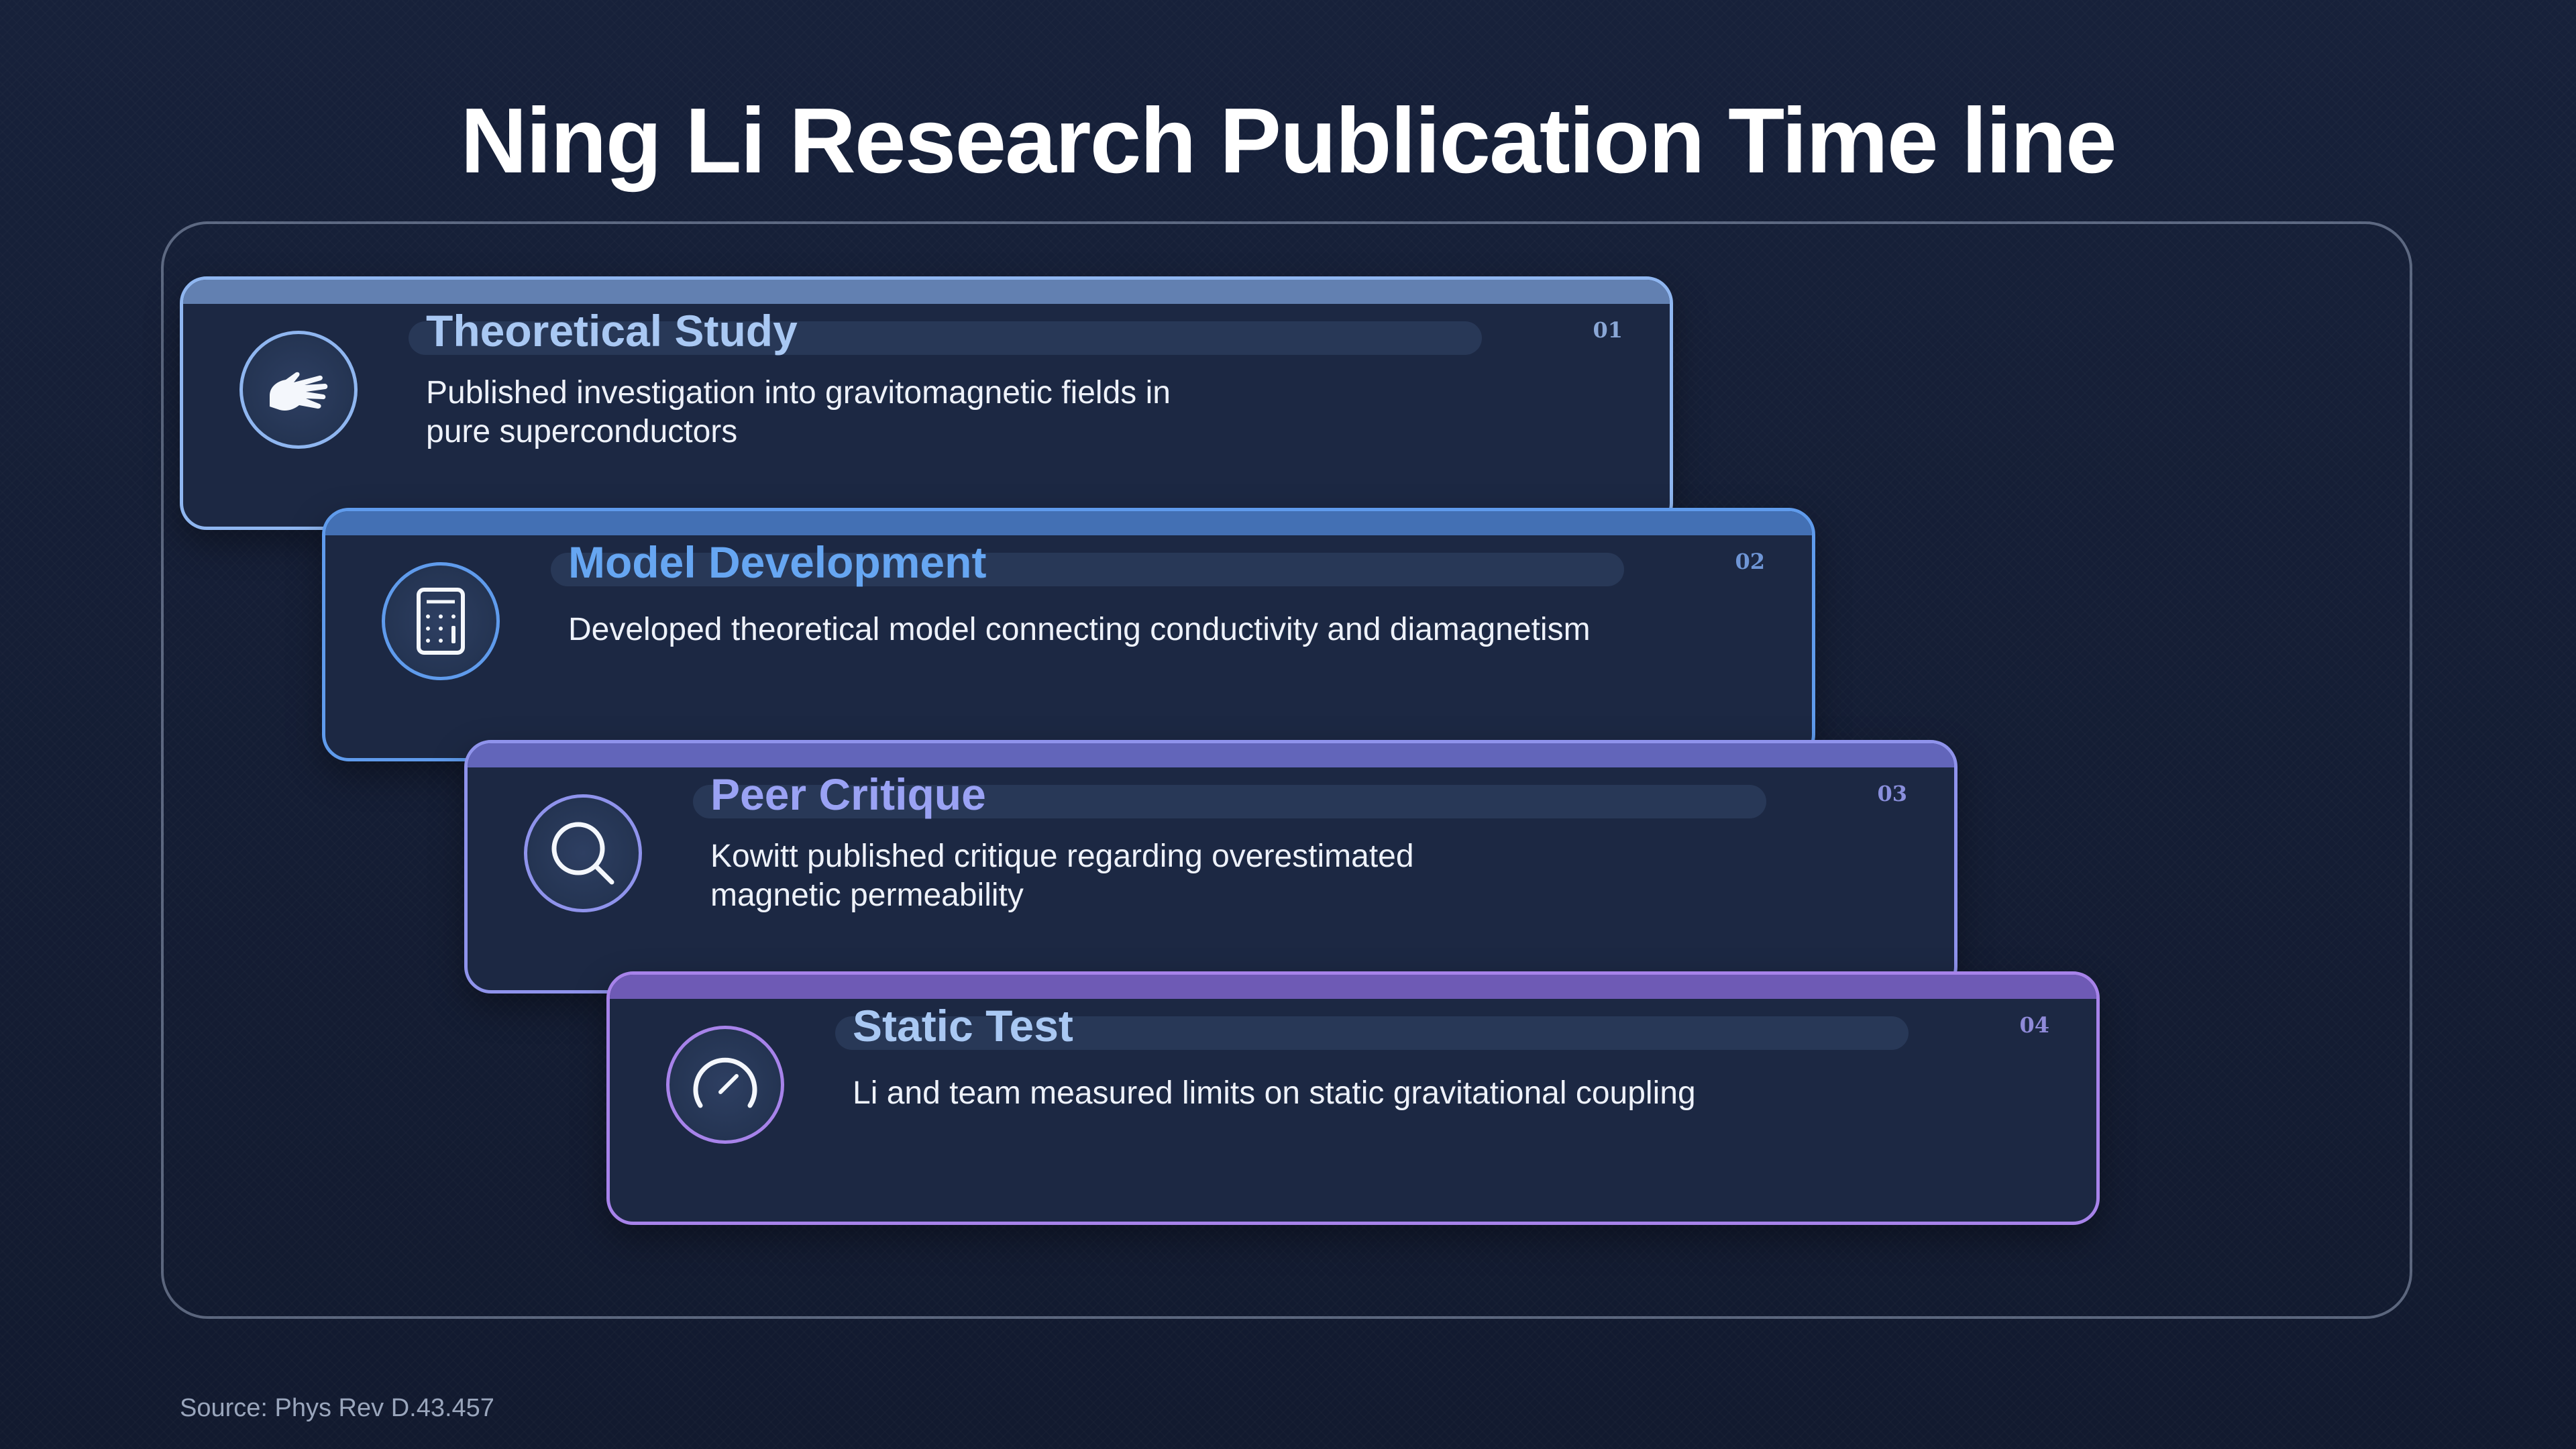 The height and width of the screenshot is (1449, 2576). What do you see at coordinates (848, 794) in the screenshot?
I see `step-title: Peer Critique` at bounding box center [848, 794].